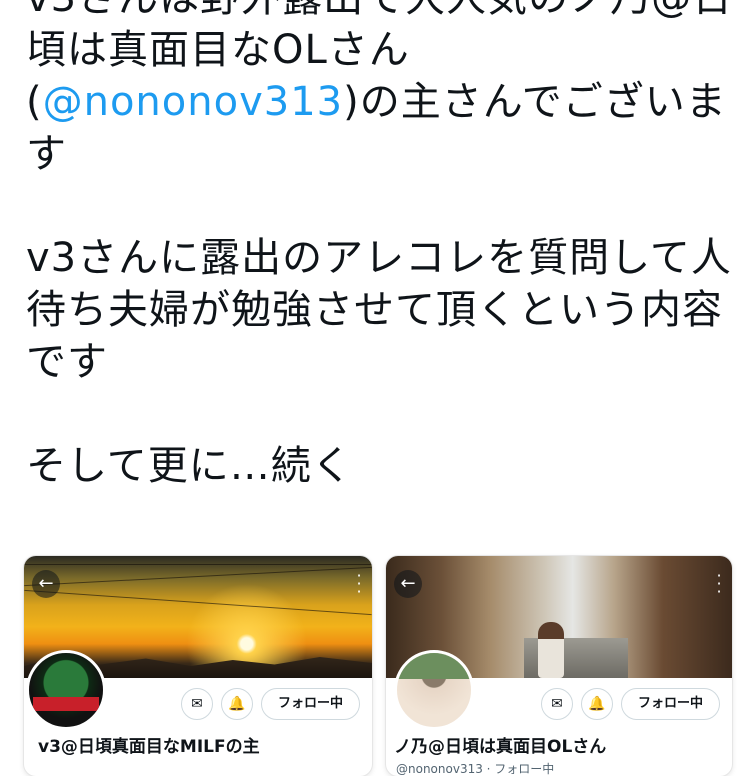  I want to click on tweet-line: v3さんは野外露出で大人気のノ乃@日, so click(386, 12).